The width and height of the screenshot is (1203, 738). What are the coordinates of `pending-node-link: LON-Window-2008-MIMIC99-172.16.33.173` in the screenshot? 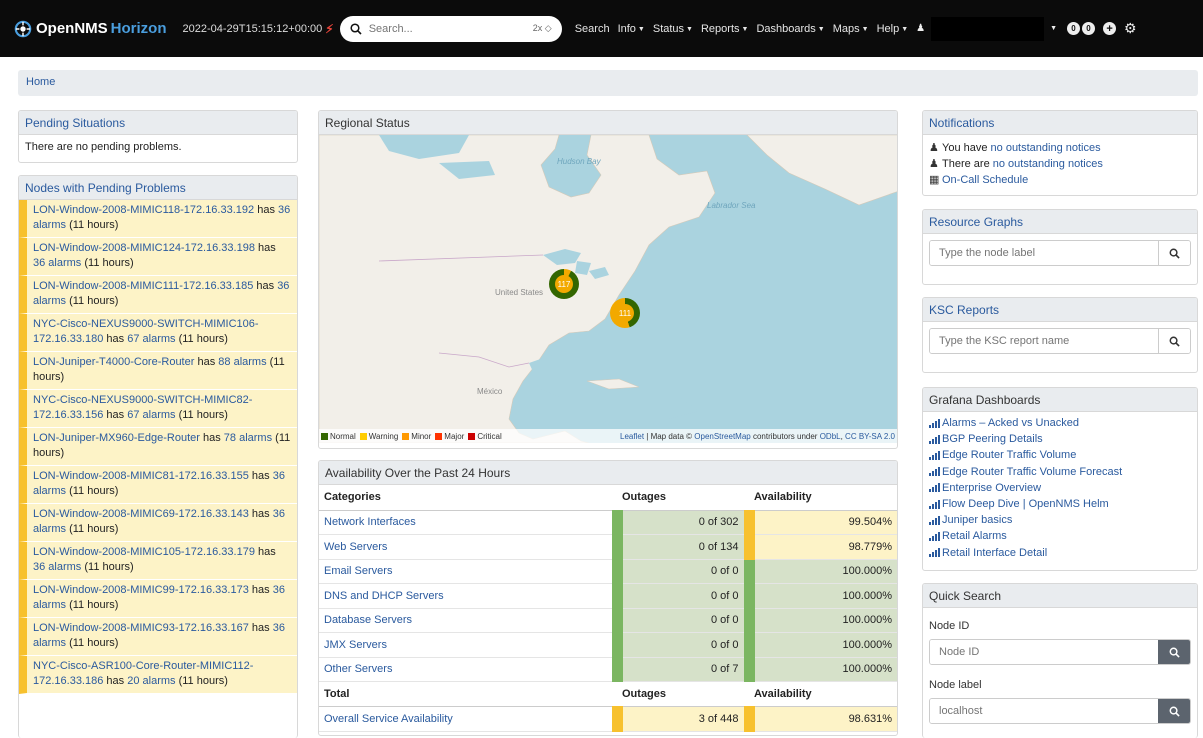 It's located at (141, 590).